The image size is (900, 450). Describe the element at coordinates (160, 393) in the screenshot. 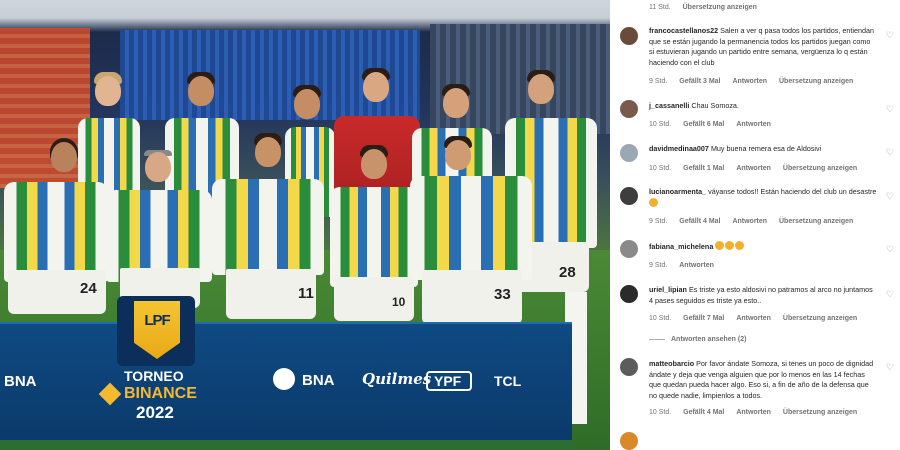

I see `binance-text: BINANCE` at that location.